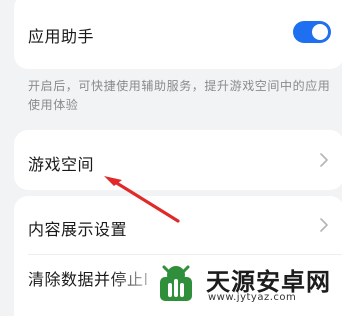 This screenshot has width=342, height=316. I want to click on assistant-description: 开启后，可快捷使用辅助服务，提升游戏空间中的应用使用体验, so click(179, 95).